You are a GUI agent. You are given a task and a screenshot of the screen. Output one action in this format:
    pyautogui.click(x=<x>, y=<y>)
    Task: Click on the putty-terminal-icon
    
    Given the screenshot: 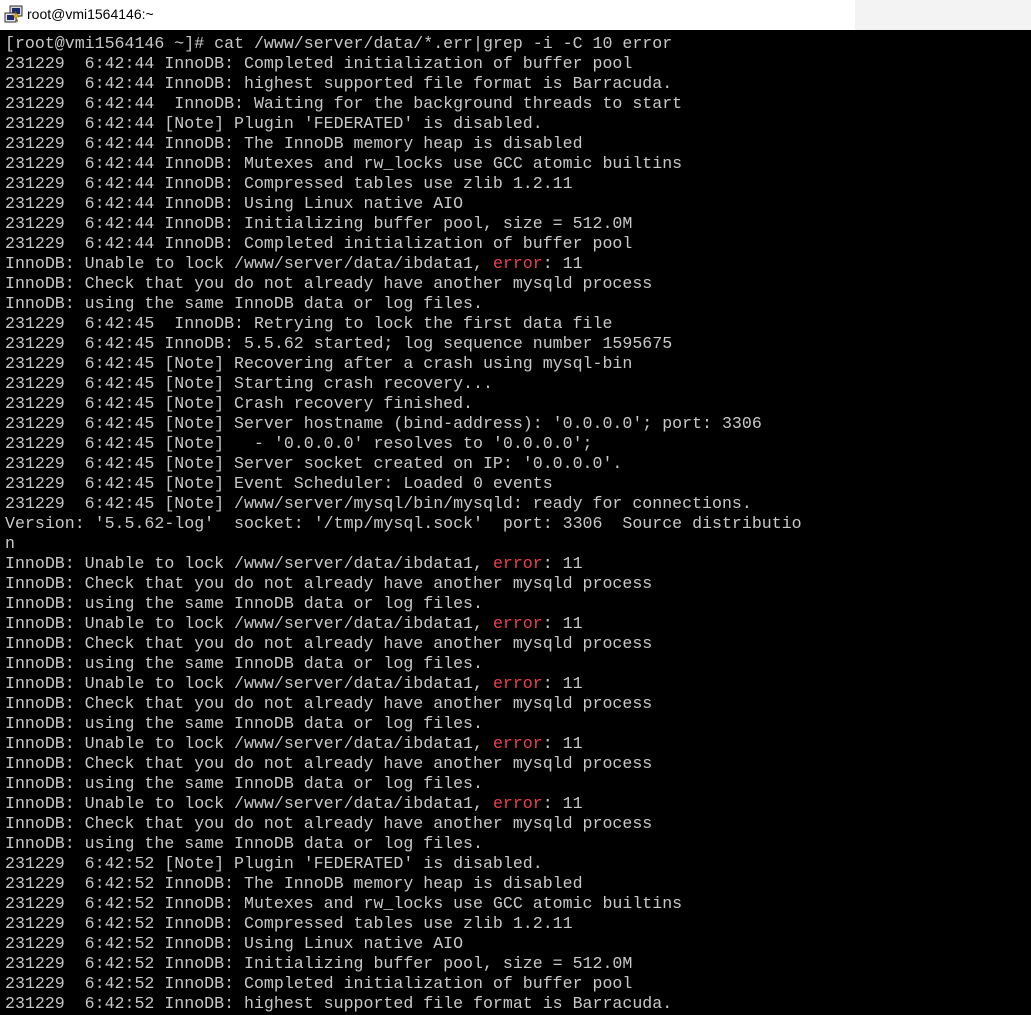 What is the action you would take?
    pyautogui.click(x=14, y=15)
    